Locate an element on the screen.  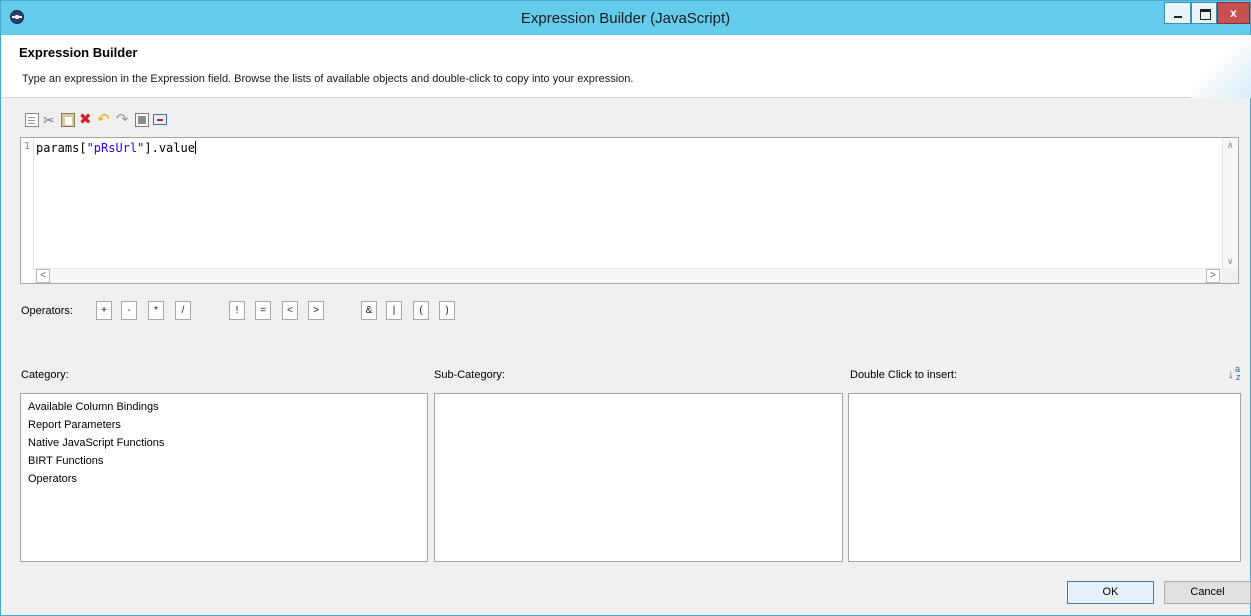
expression-code: params["pRsUrl"].value is located at coordinates (116, 148).